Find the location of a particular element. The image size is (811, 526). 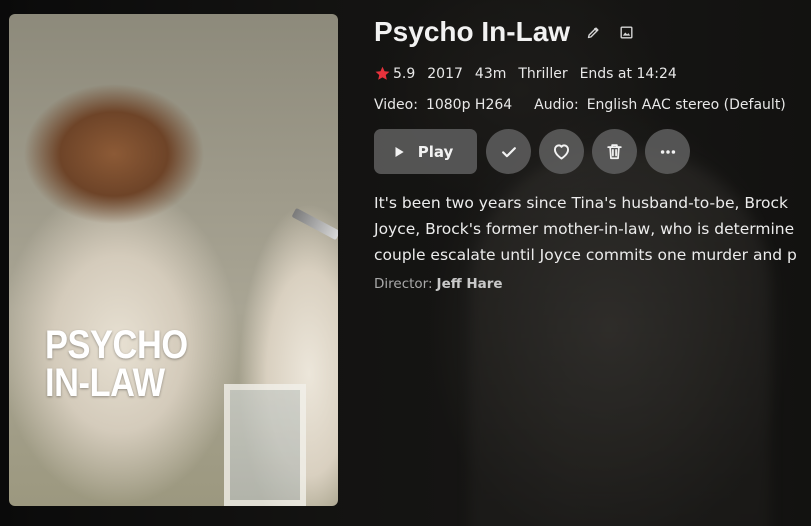

video-value: 1080p H264 is located at coordinates (469, 105).